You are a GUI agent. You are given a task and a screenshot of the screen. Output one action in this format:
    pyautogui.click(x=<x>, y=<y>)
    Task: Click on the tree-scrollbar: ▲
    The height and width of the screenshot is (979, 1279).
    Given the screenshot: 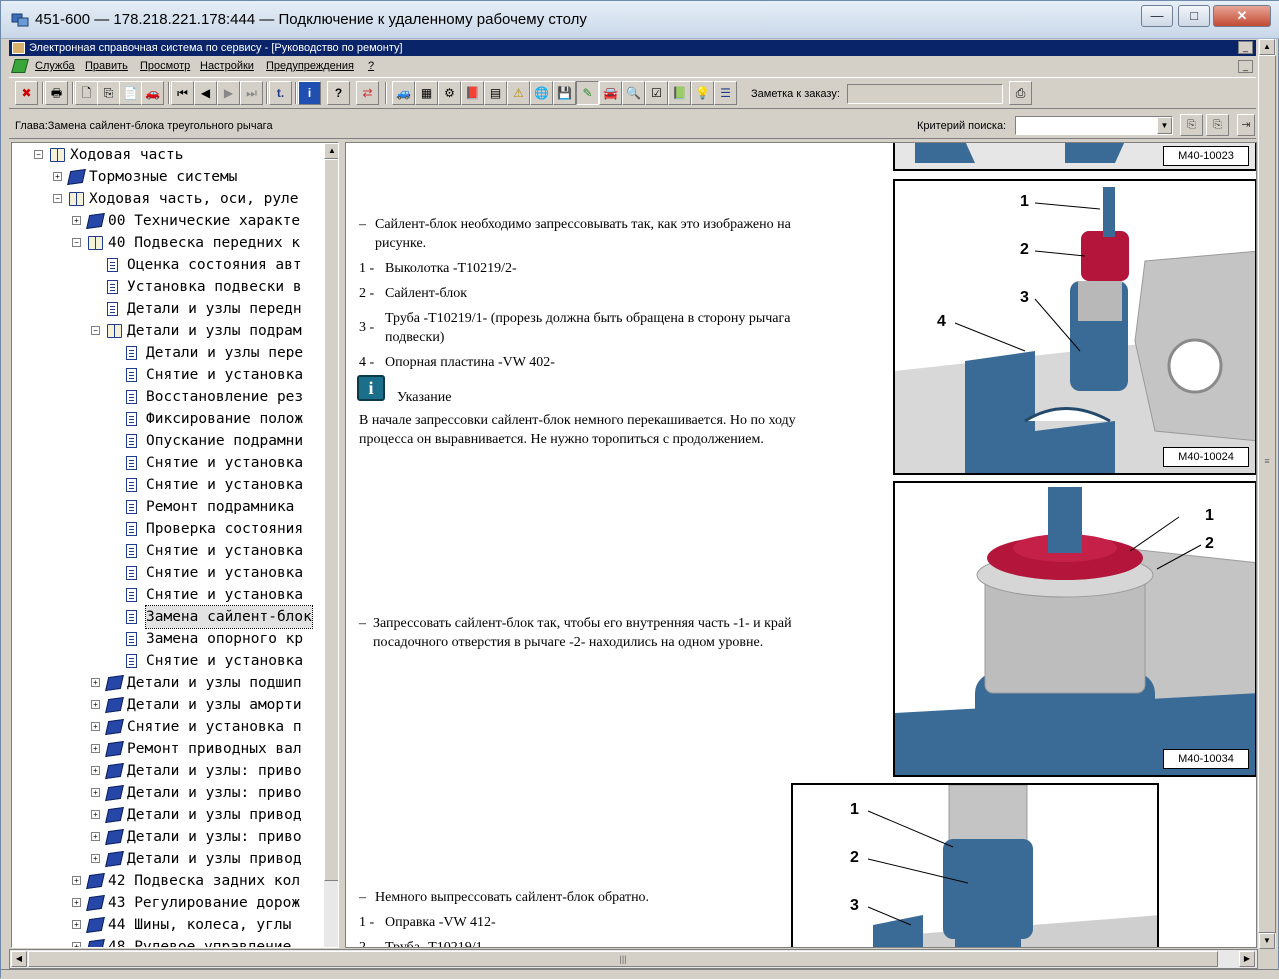 What is the action you would take?
    pyautogui.click(x=331, y=545)
    